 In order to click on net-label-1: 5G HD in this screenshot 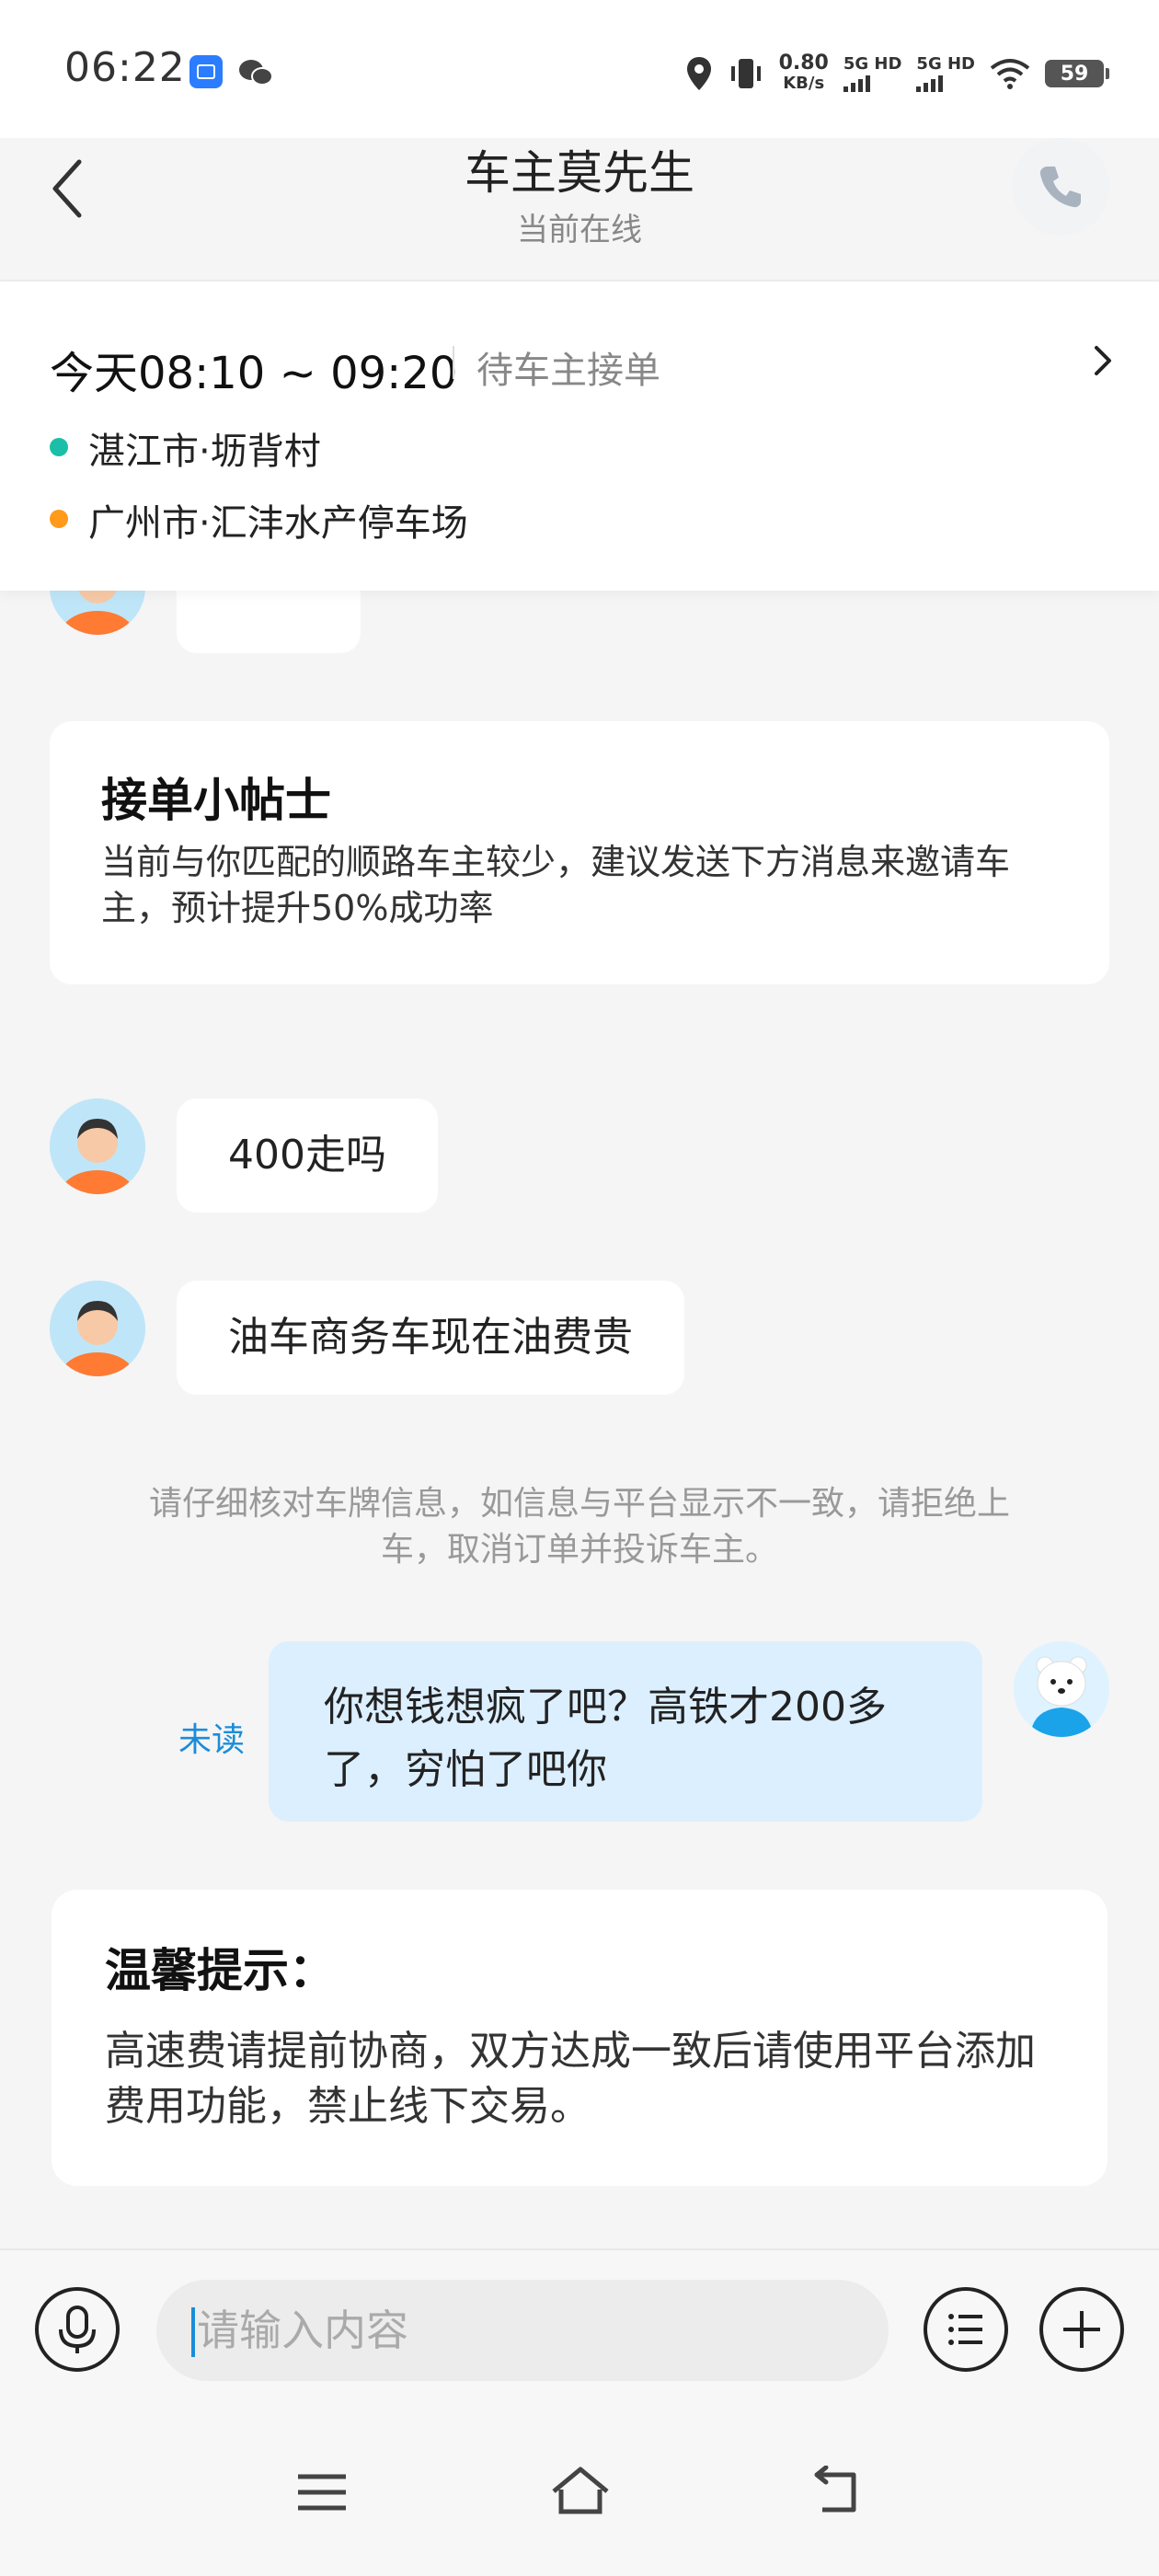, I will do `click(872, 64)`.